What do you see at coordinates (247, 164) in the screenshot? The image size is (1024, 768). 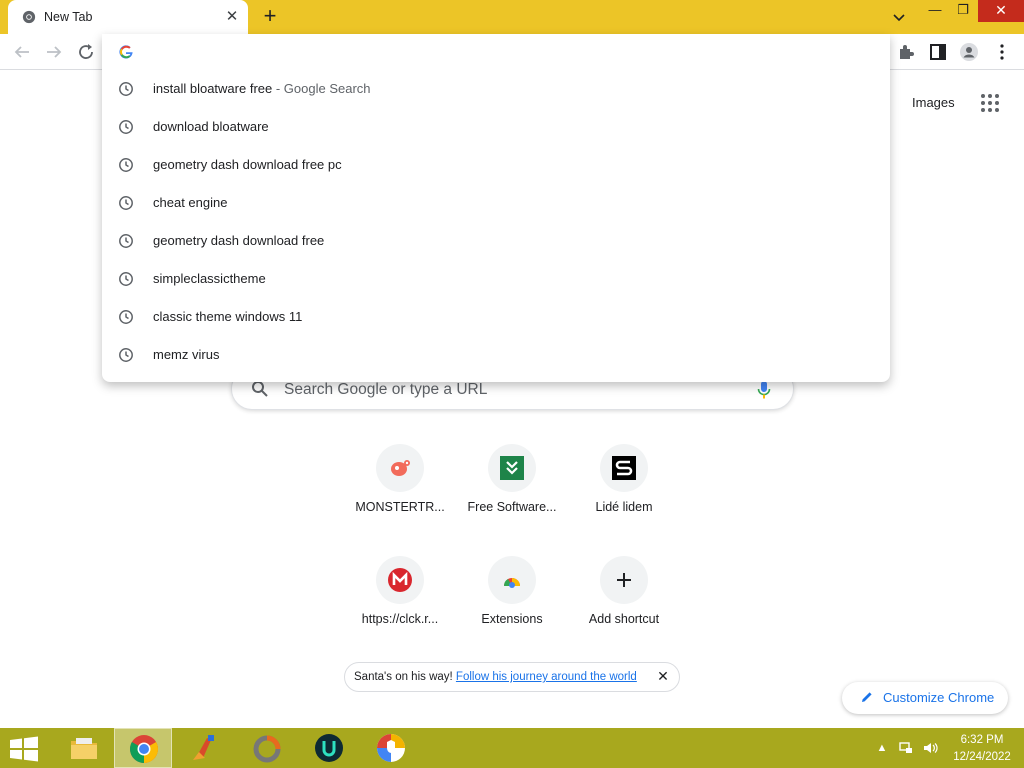 I see `suggestion-text: geometry dash download free pc` at bounding box center [247, 164].